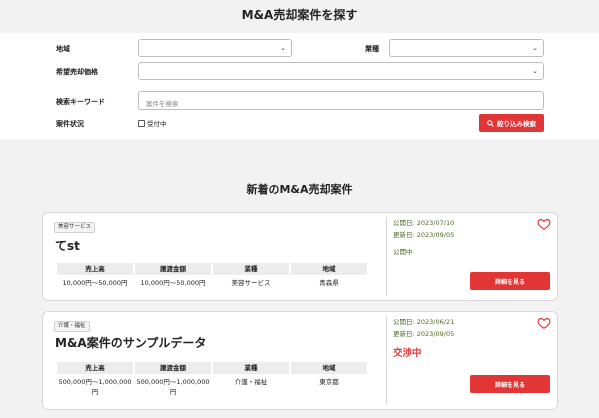 Image resolution: width=599 pixels, height=418 pixels. I want to click on value-industry: 美容サービス, so click(251, 283).